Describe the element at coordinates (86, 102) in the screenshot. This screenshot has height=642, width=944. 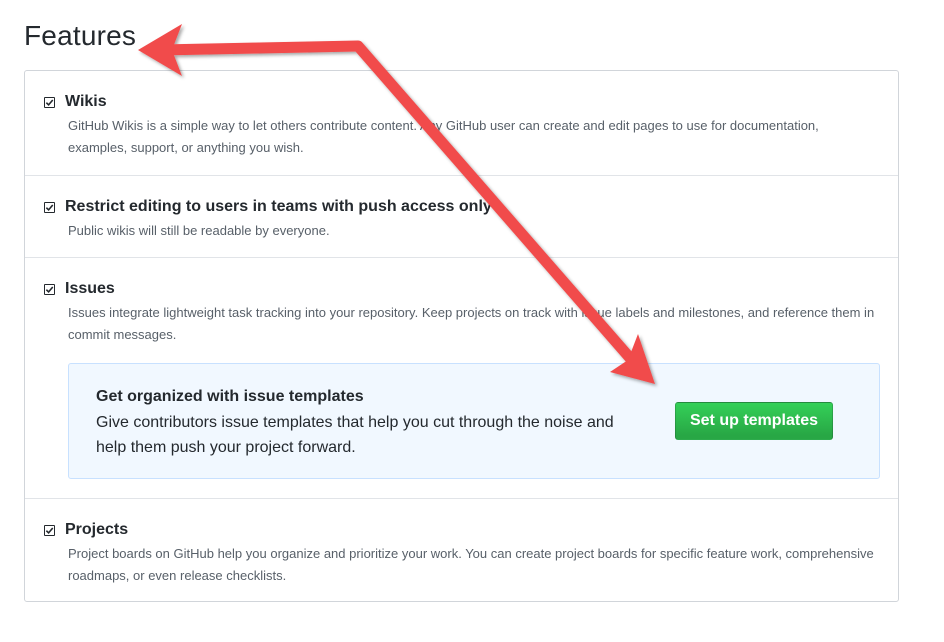
I see `feature-title-wikis: Wikis` at that location.